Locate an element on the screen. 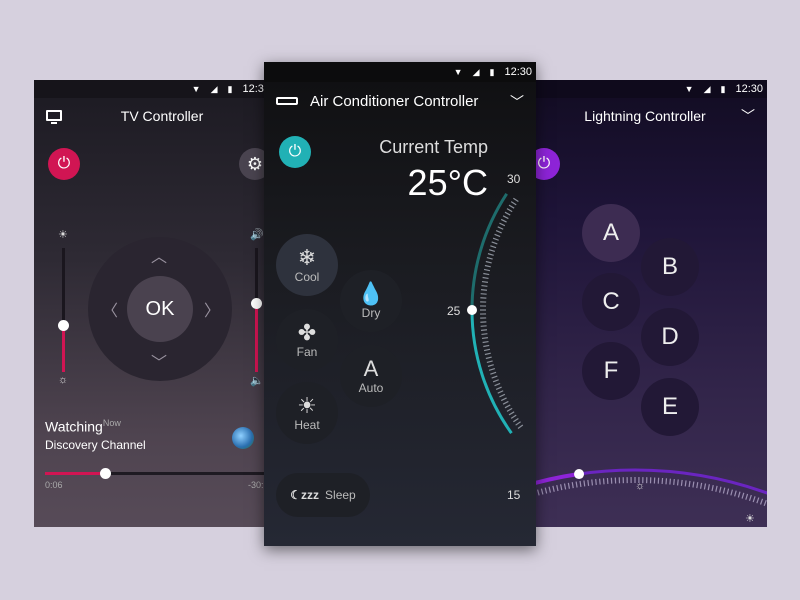 The height and width of the screenshot is (600, 800). dial-min-label: 15 is located at coordinates (514, 495).